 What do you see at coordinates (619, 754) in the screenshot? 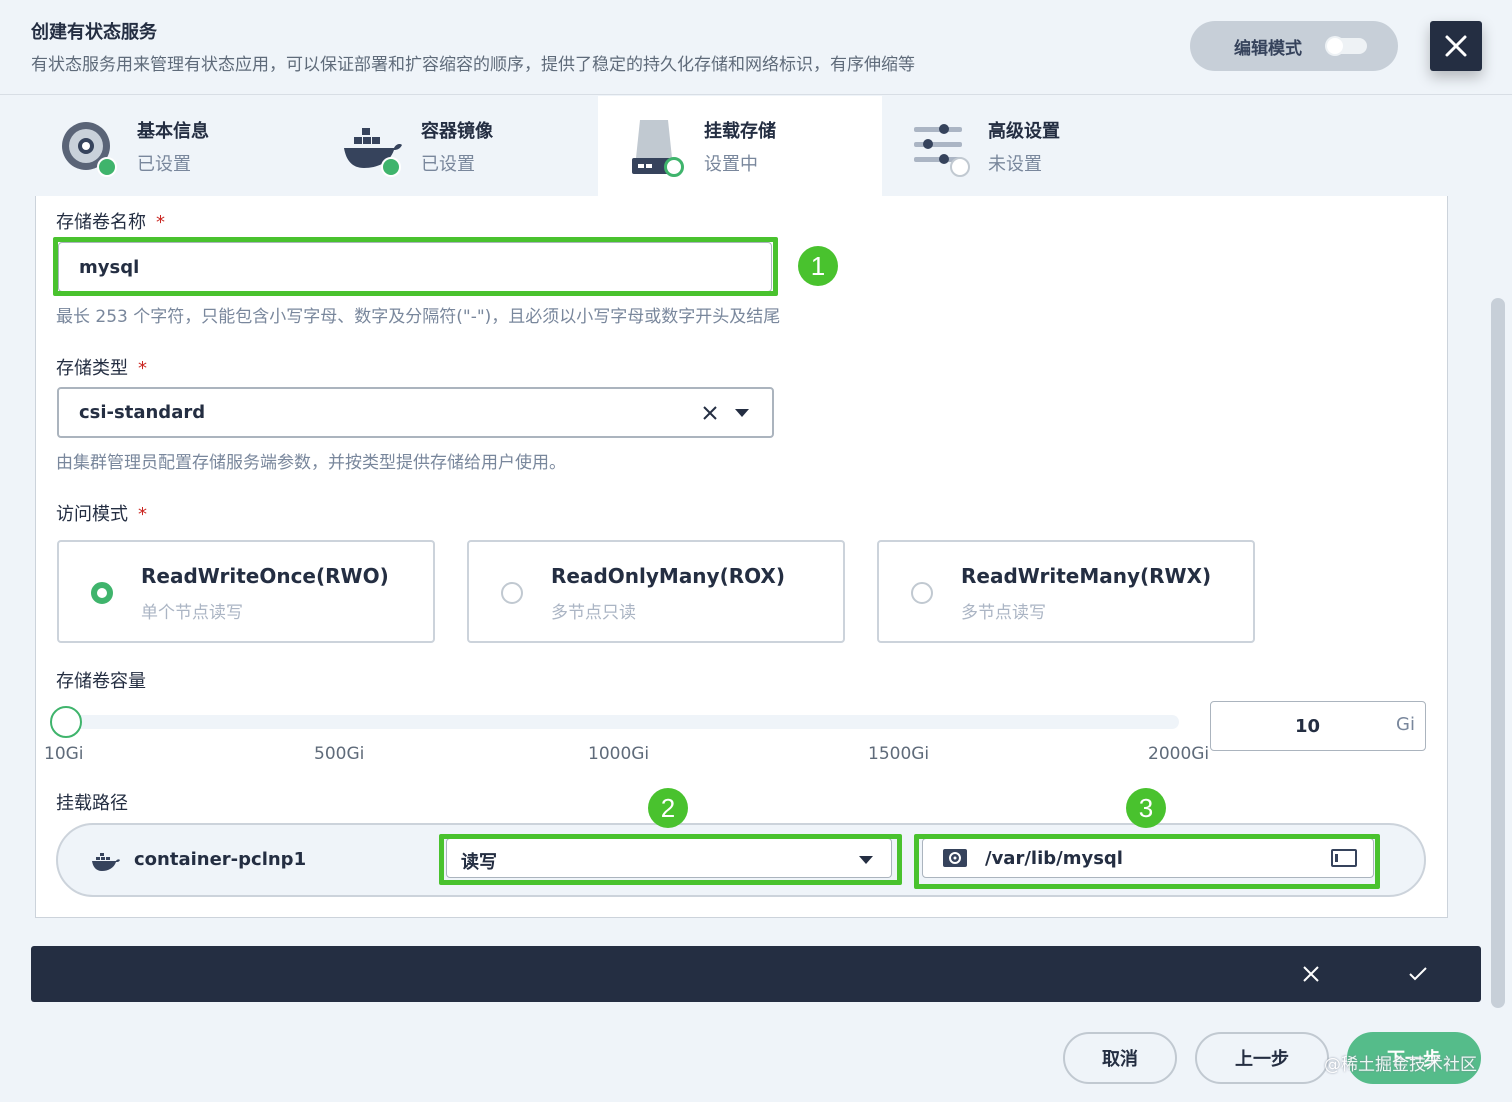
I see `slider-tick-label: 1000Gi` at bounding box center [619, 754].